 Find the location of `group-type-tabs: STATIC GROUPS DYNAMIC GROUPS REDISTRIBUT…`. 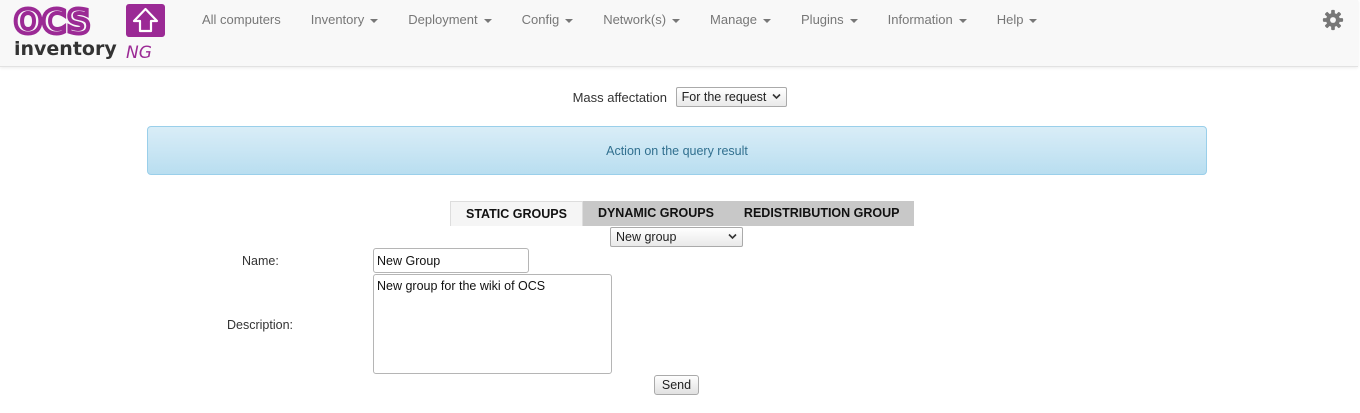

group-type-tabs: STATIC GROUPS DYNAMIC GROUPS REDISTRIBUT… is located at coordinates (682, 213).